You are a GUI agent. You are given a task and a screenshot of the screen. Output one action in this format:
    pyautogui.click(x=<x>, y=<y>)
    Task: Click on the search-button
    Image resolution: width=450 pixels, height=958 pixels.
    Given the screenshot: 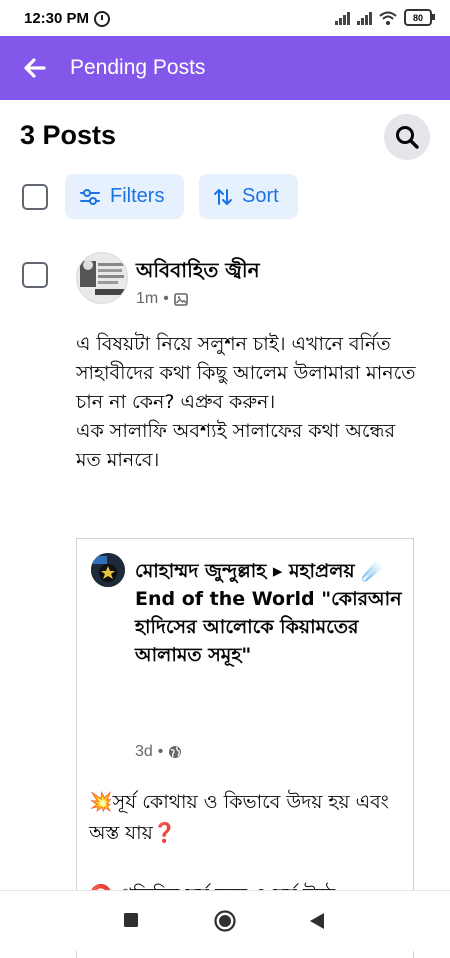 What is the action you would take?
    pyautogui.click(x=407, y=137)
    